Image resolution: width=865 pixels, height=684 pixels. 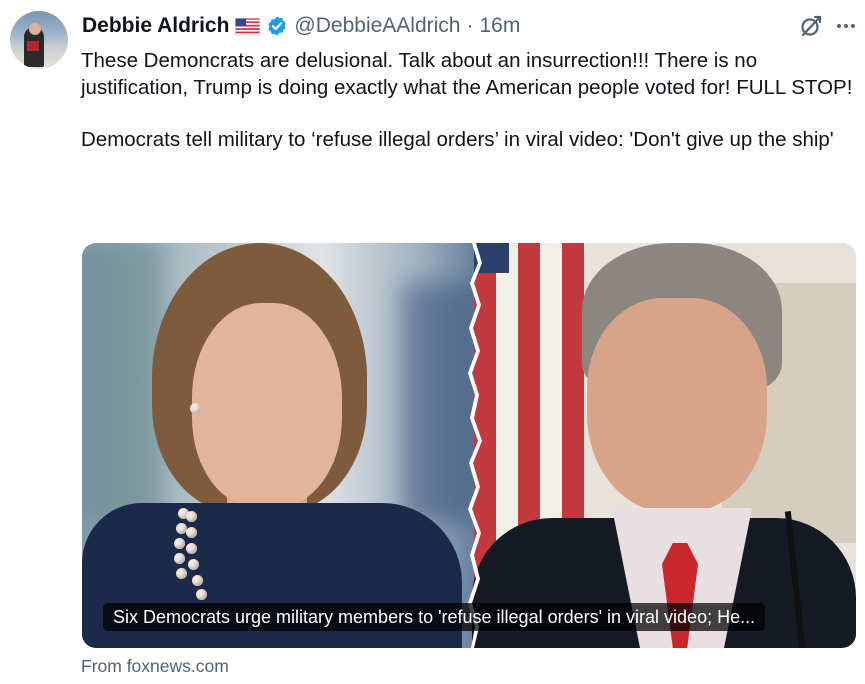 What do you see at coordinates (846, 26) in the screenshot?
I see `more-icon` at bounding box center [846, 26].